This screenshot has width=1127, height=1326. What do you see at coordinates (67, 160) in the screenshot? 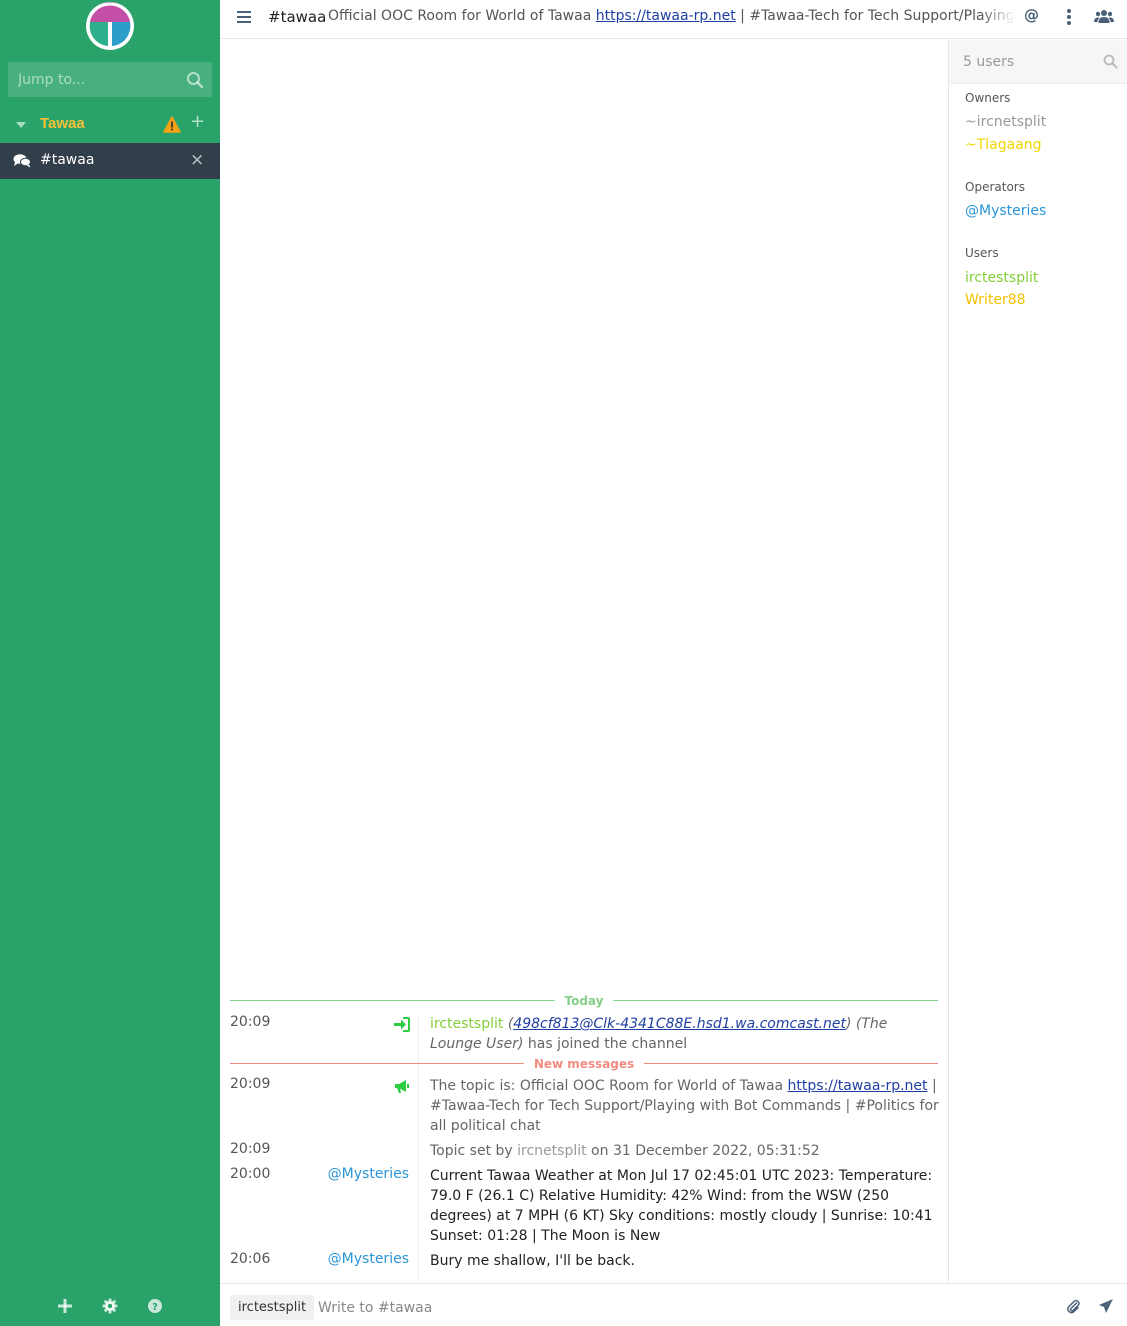
I see `channel-name: #tawaa` at bounding box center [67, 160].